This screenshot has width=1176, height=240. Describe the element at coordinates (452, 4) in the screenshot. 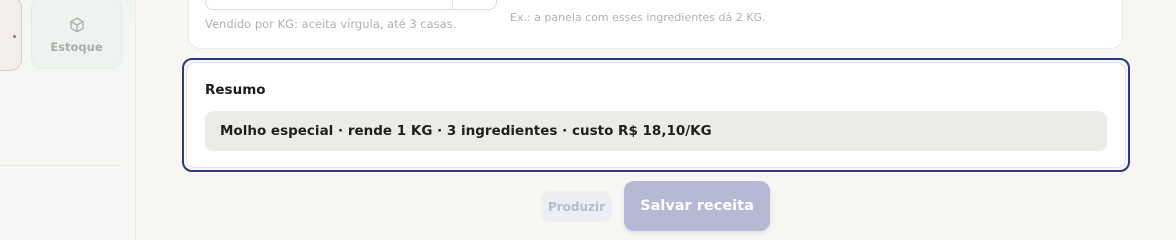

I see `input-unit-separator` at that location.